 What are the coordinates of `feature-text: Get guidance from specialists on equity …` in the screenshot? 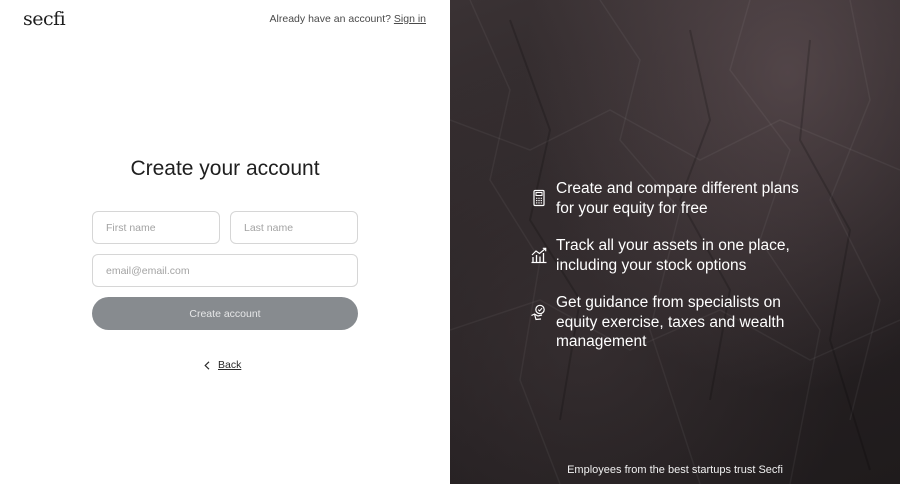 It's located at (670, 322).